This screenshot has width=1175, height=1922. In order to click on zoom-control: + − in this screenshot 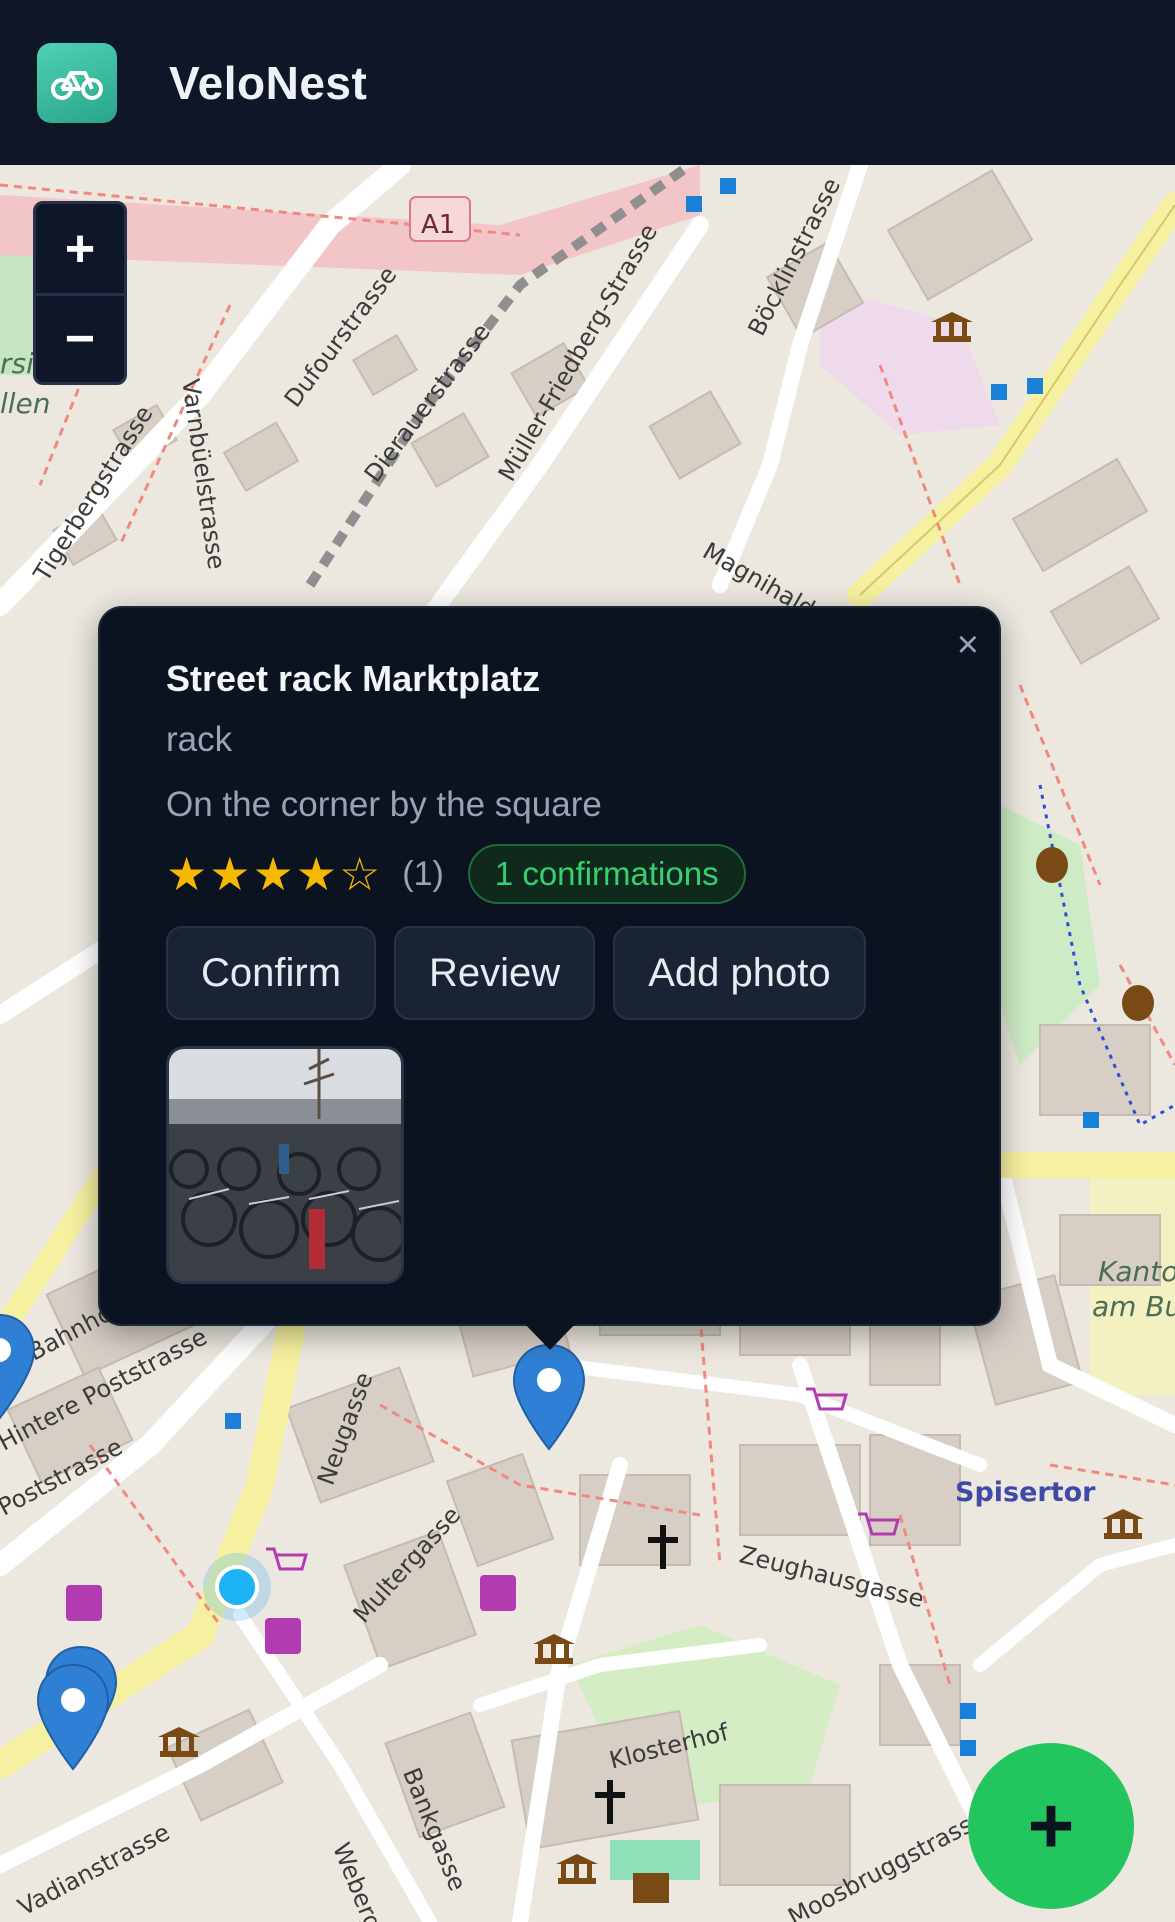, I will do `click(80, 293)`.